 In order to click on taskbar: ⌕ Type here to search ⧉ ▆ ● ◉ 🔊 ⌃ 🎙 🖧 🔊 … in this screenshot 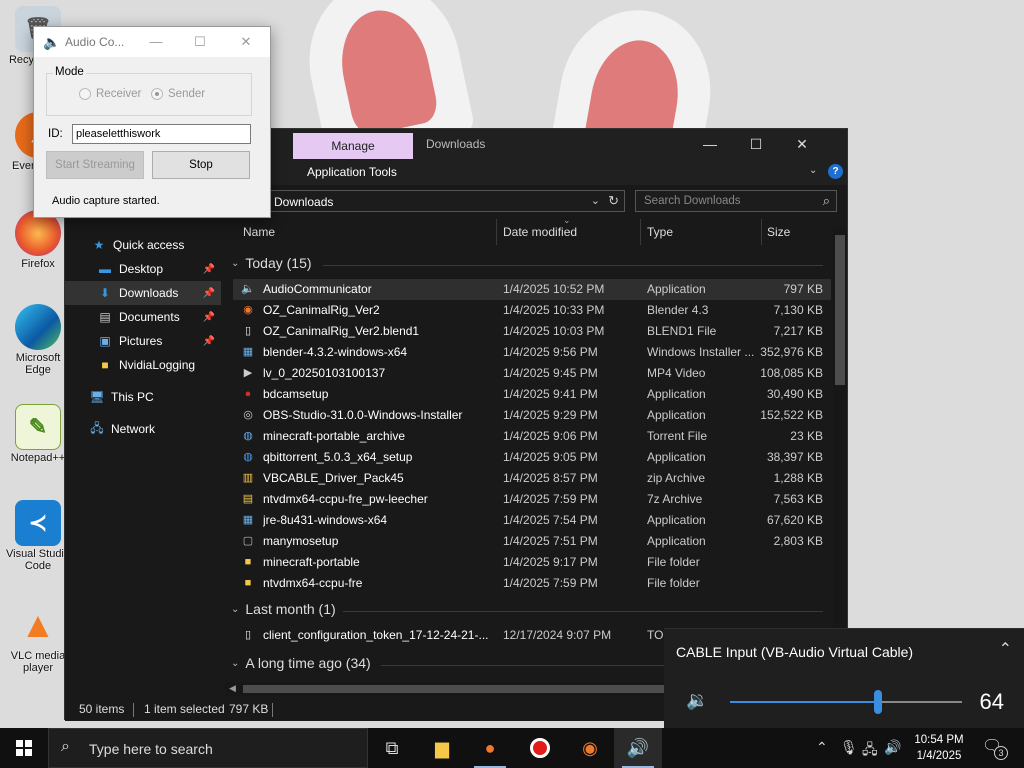, I will do `click(512, 748)`.